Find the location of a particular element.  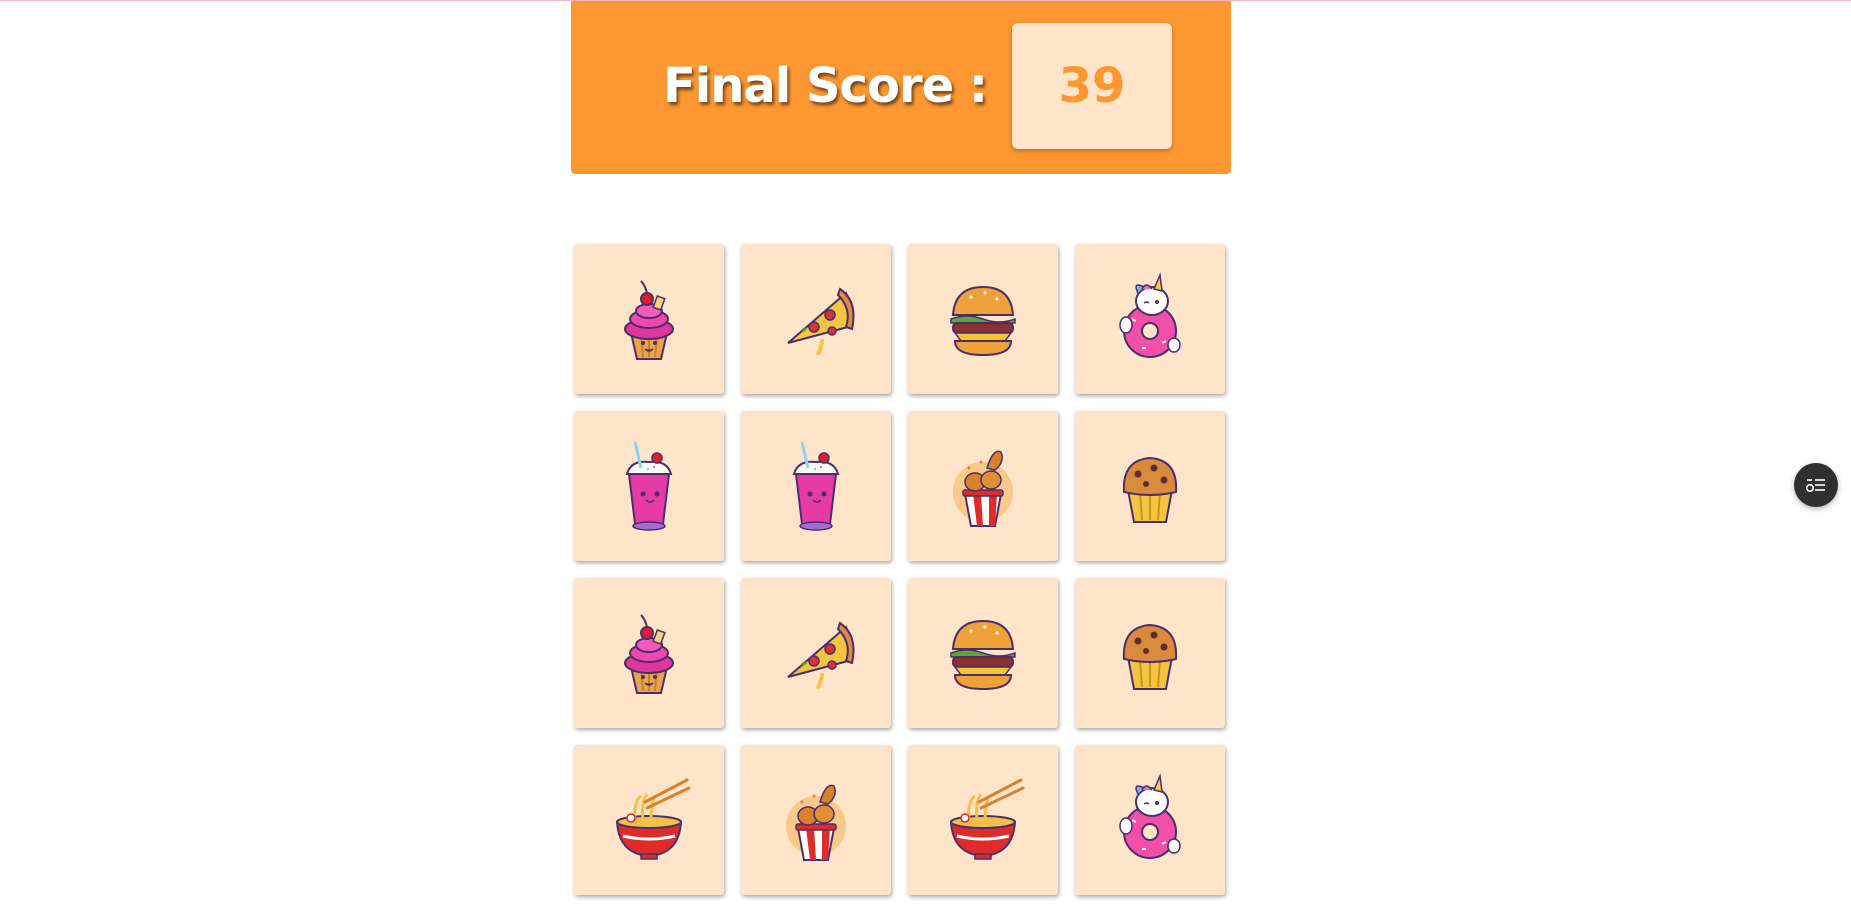

score-box: 39 is located at coordinates (1092, 86).